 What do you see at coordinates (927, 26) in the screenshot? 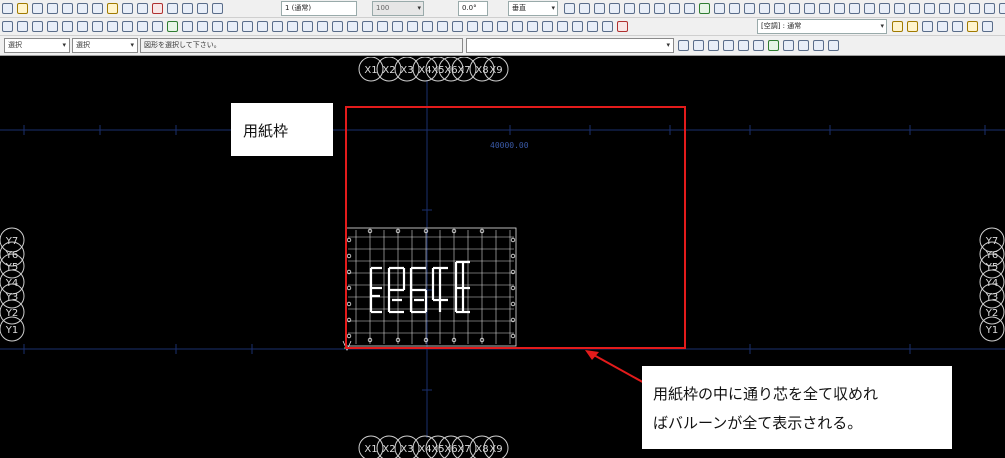
I see `lock-icon` at bounding box center [927, 26].